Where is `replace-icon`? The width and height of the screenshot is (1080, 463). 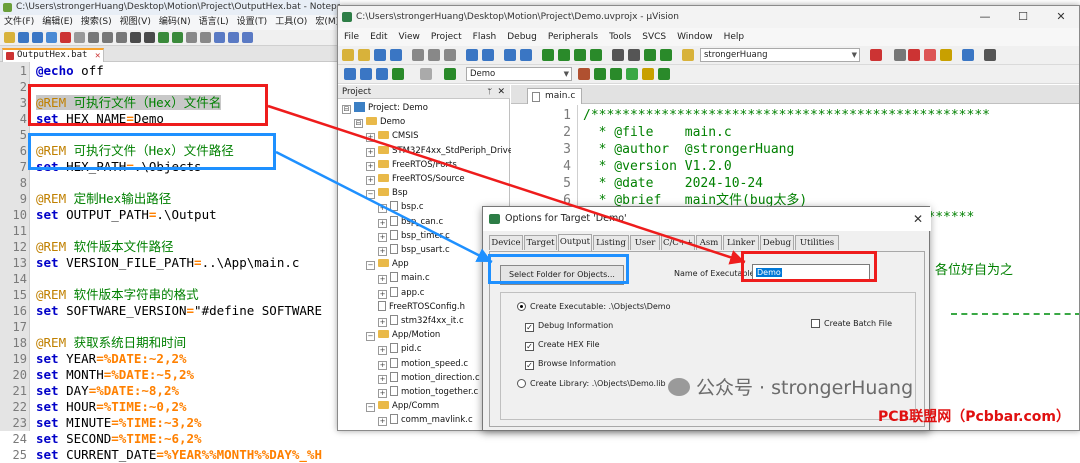
replace-icon is located at coordinates (177, 37).